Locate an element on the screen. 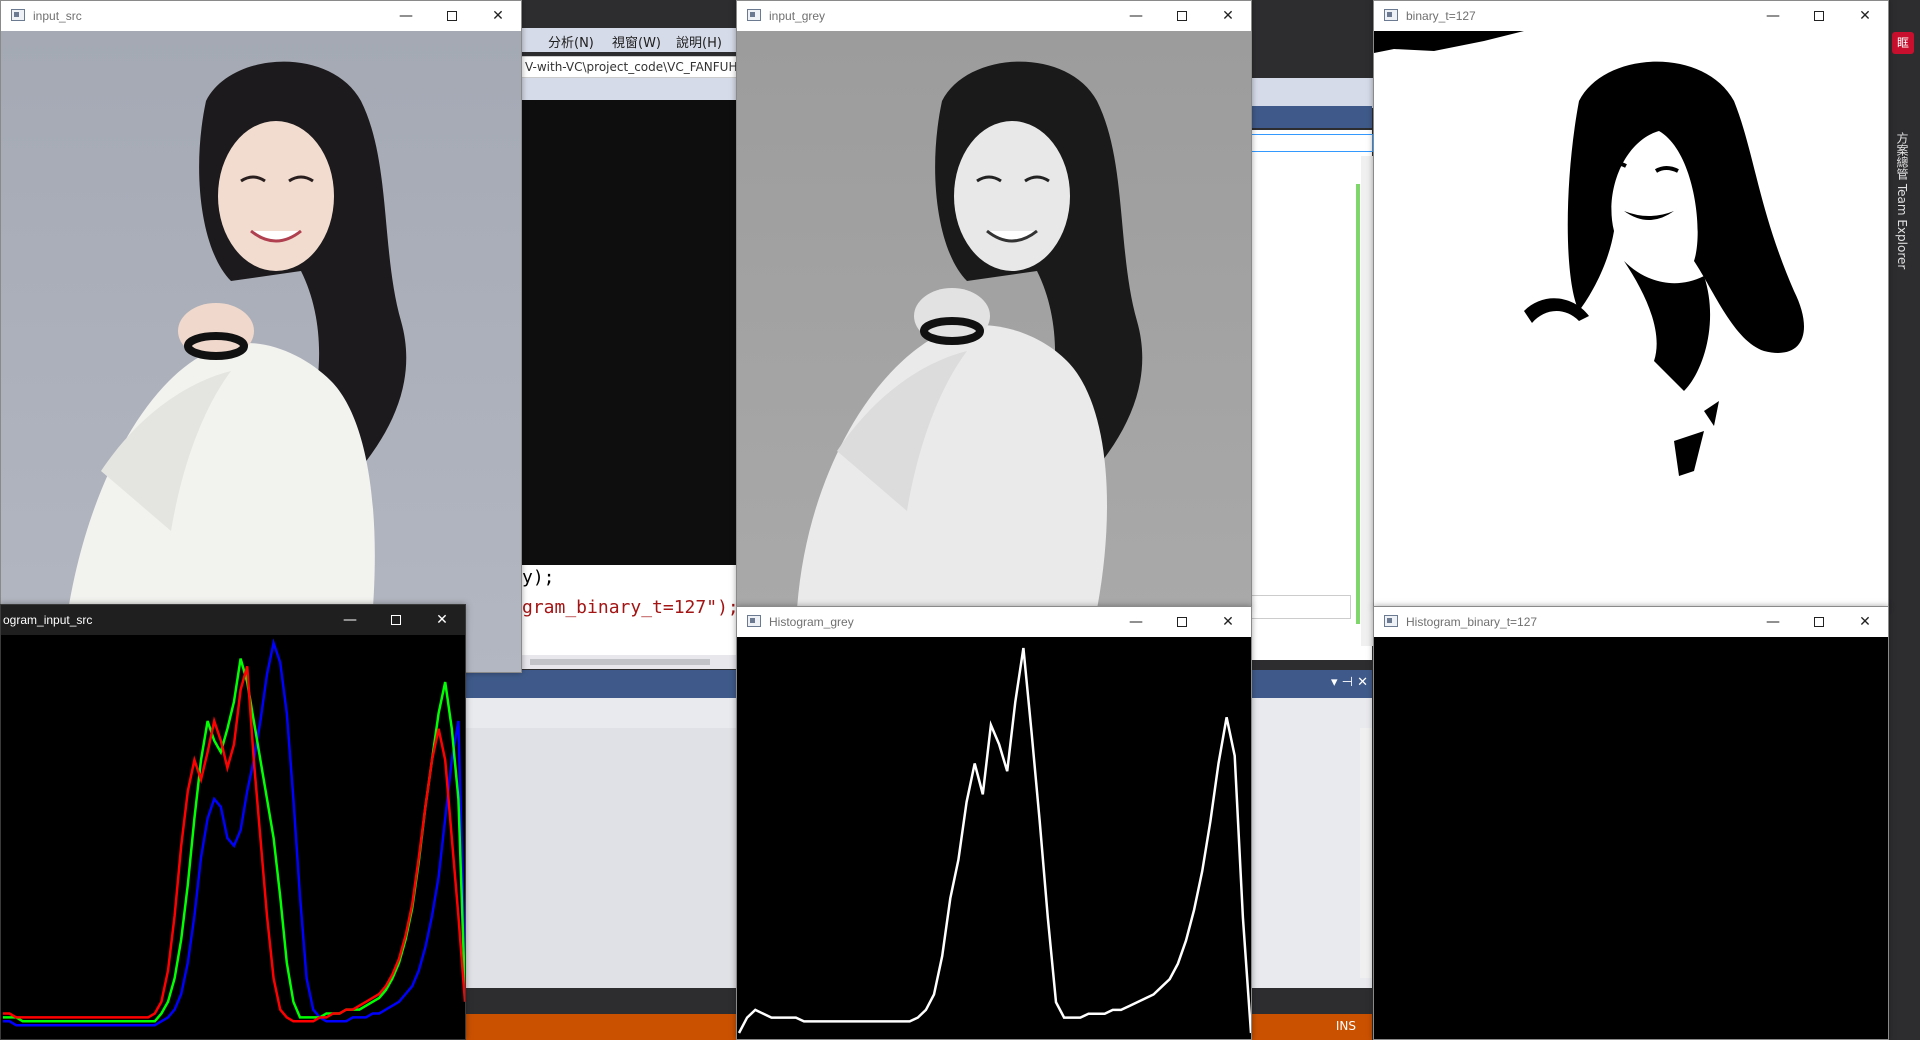 This screenshot has width=1920, height=1040. histogram-binary-plot is located at coordinates (1631, 838).